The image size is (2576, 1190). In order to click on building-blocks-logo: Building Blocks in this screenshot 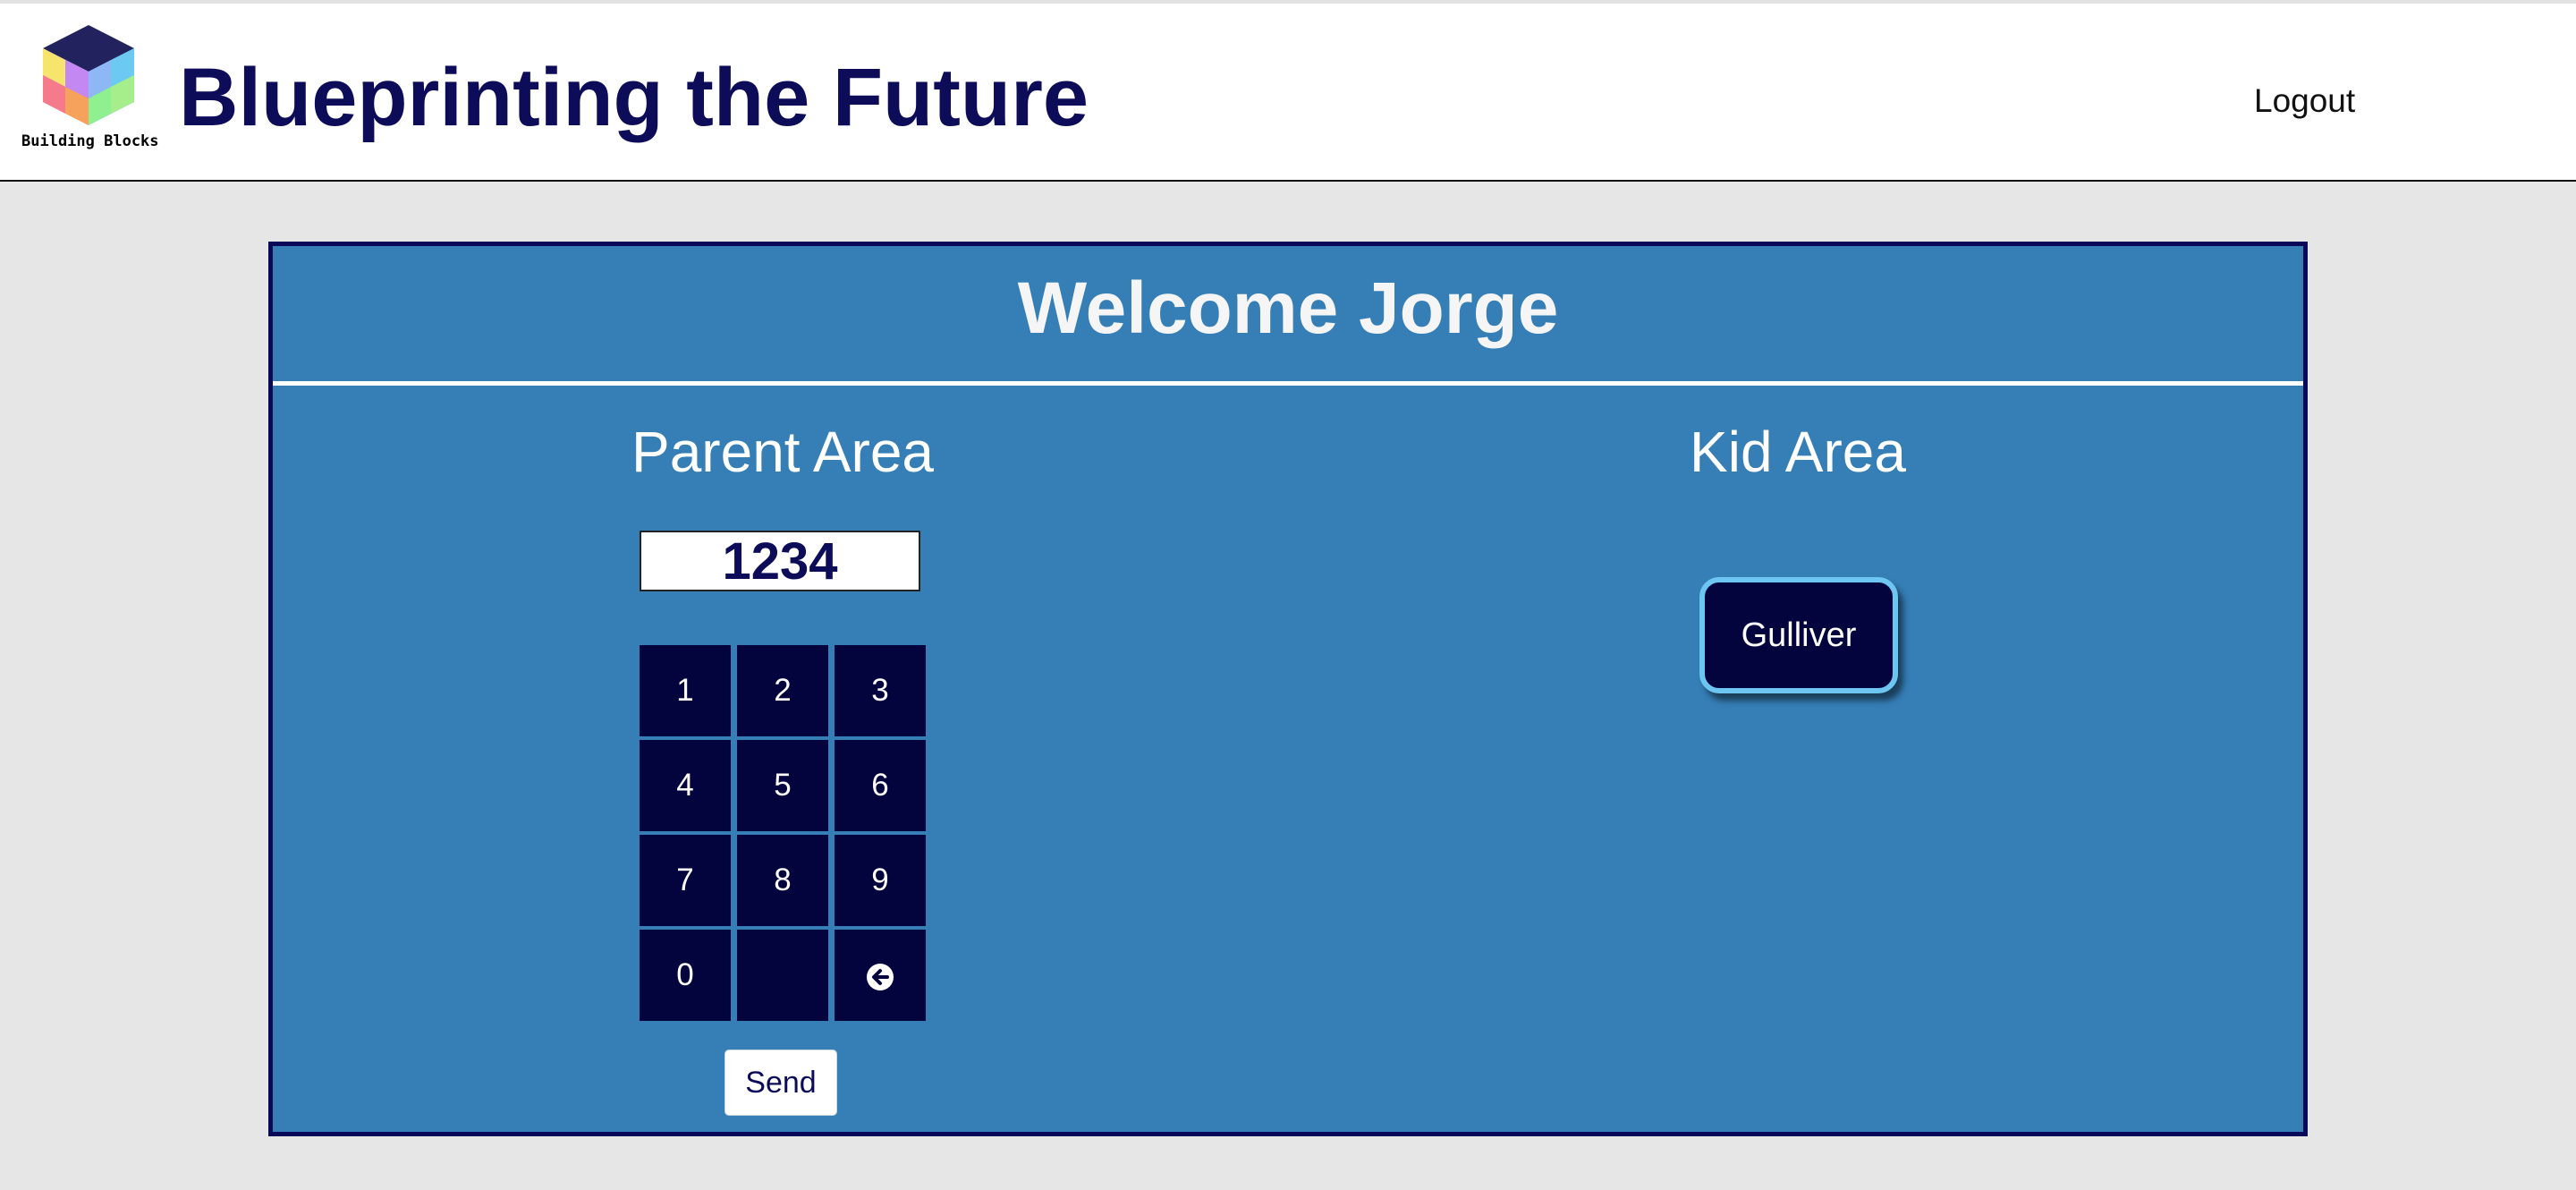, I will do `click(90, 90)`.